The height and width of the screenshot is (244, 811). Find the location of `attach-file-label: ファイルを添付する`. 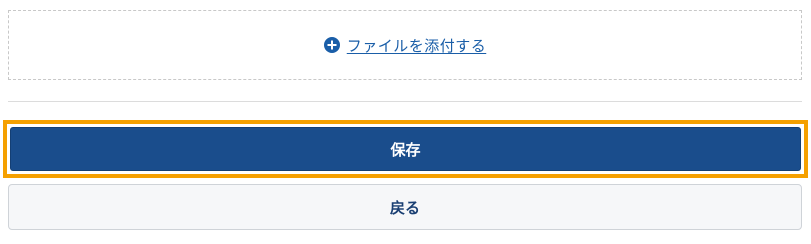

attach-file-label: ファイルを添付する is located at coordinates (416, 45).